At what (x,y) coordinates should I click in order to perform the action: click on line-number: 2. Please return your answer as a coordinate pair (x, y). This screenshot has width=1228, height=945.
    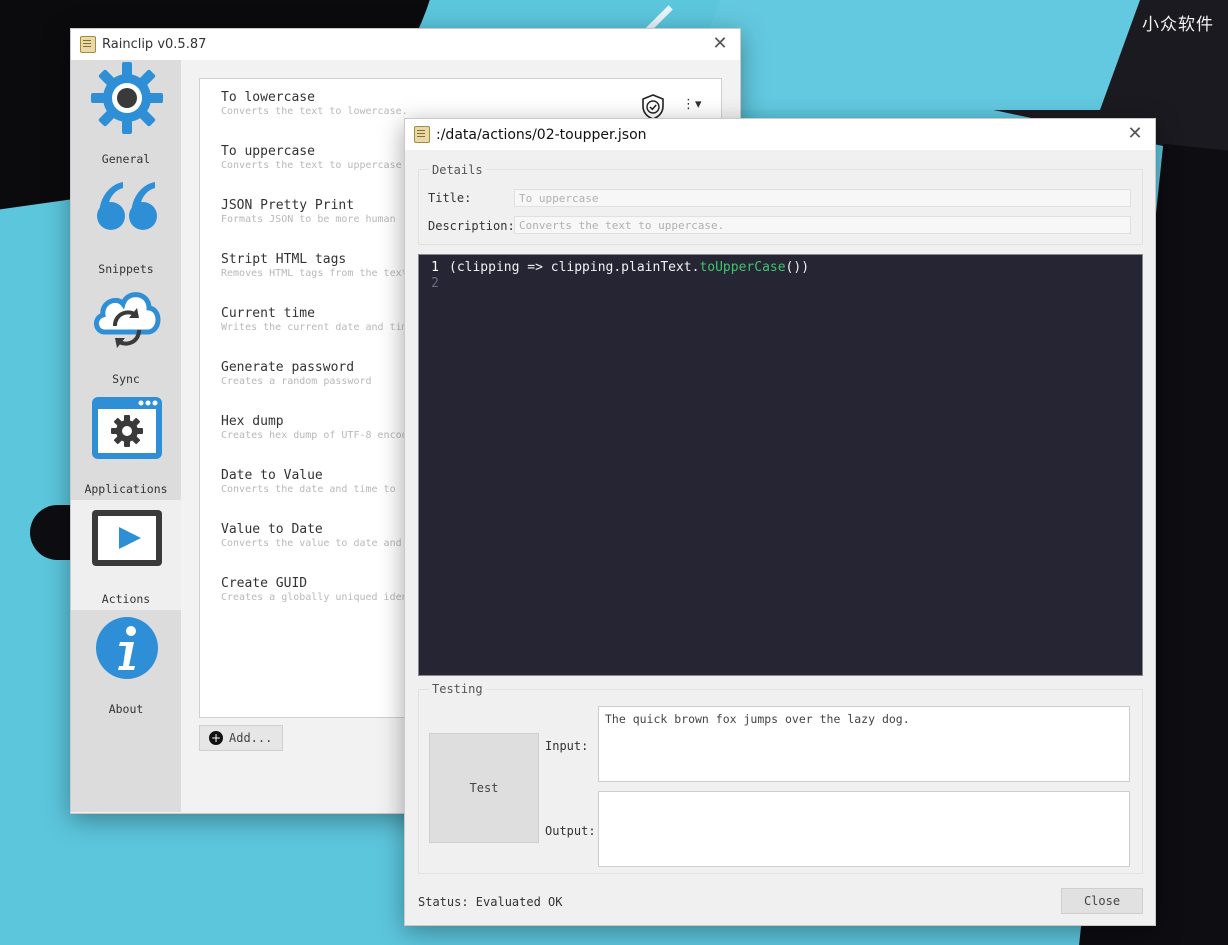
    Looking at the image, I should click on (435, 283).